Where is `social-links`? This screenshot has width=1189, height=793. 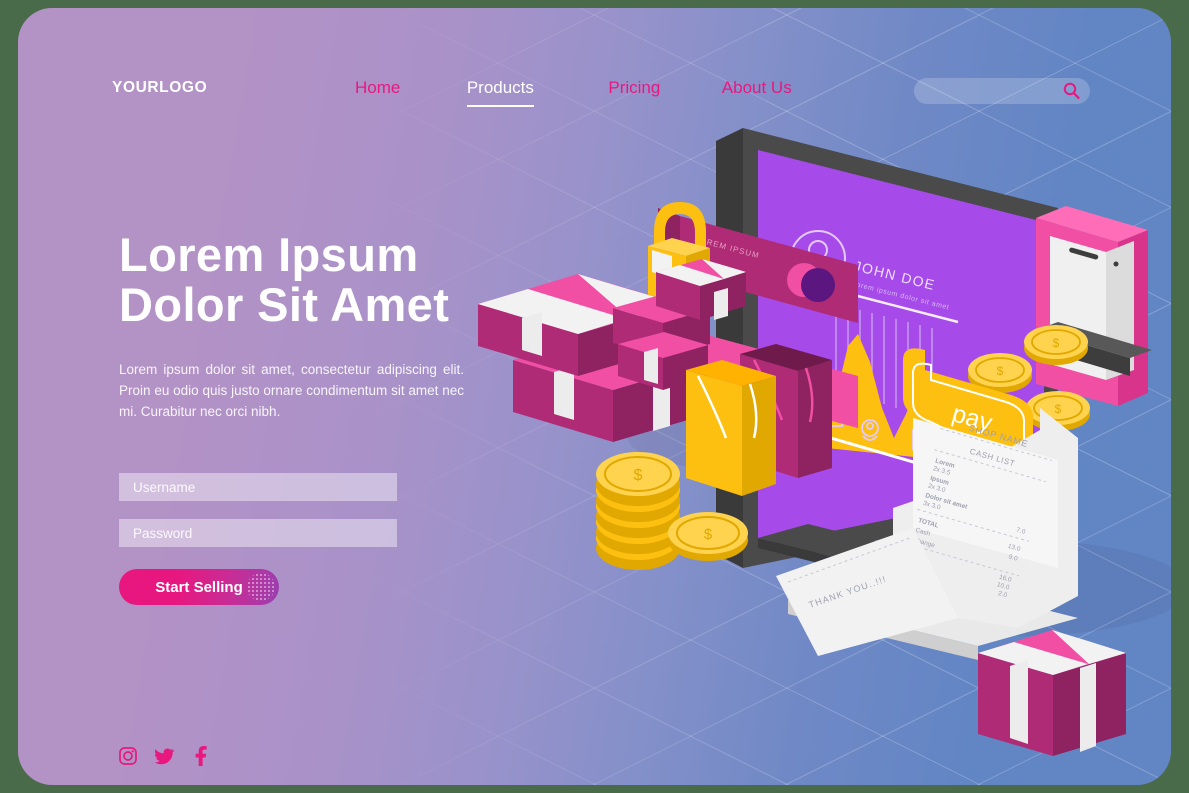
social-links is located at coordinates (165, 756).